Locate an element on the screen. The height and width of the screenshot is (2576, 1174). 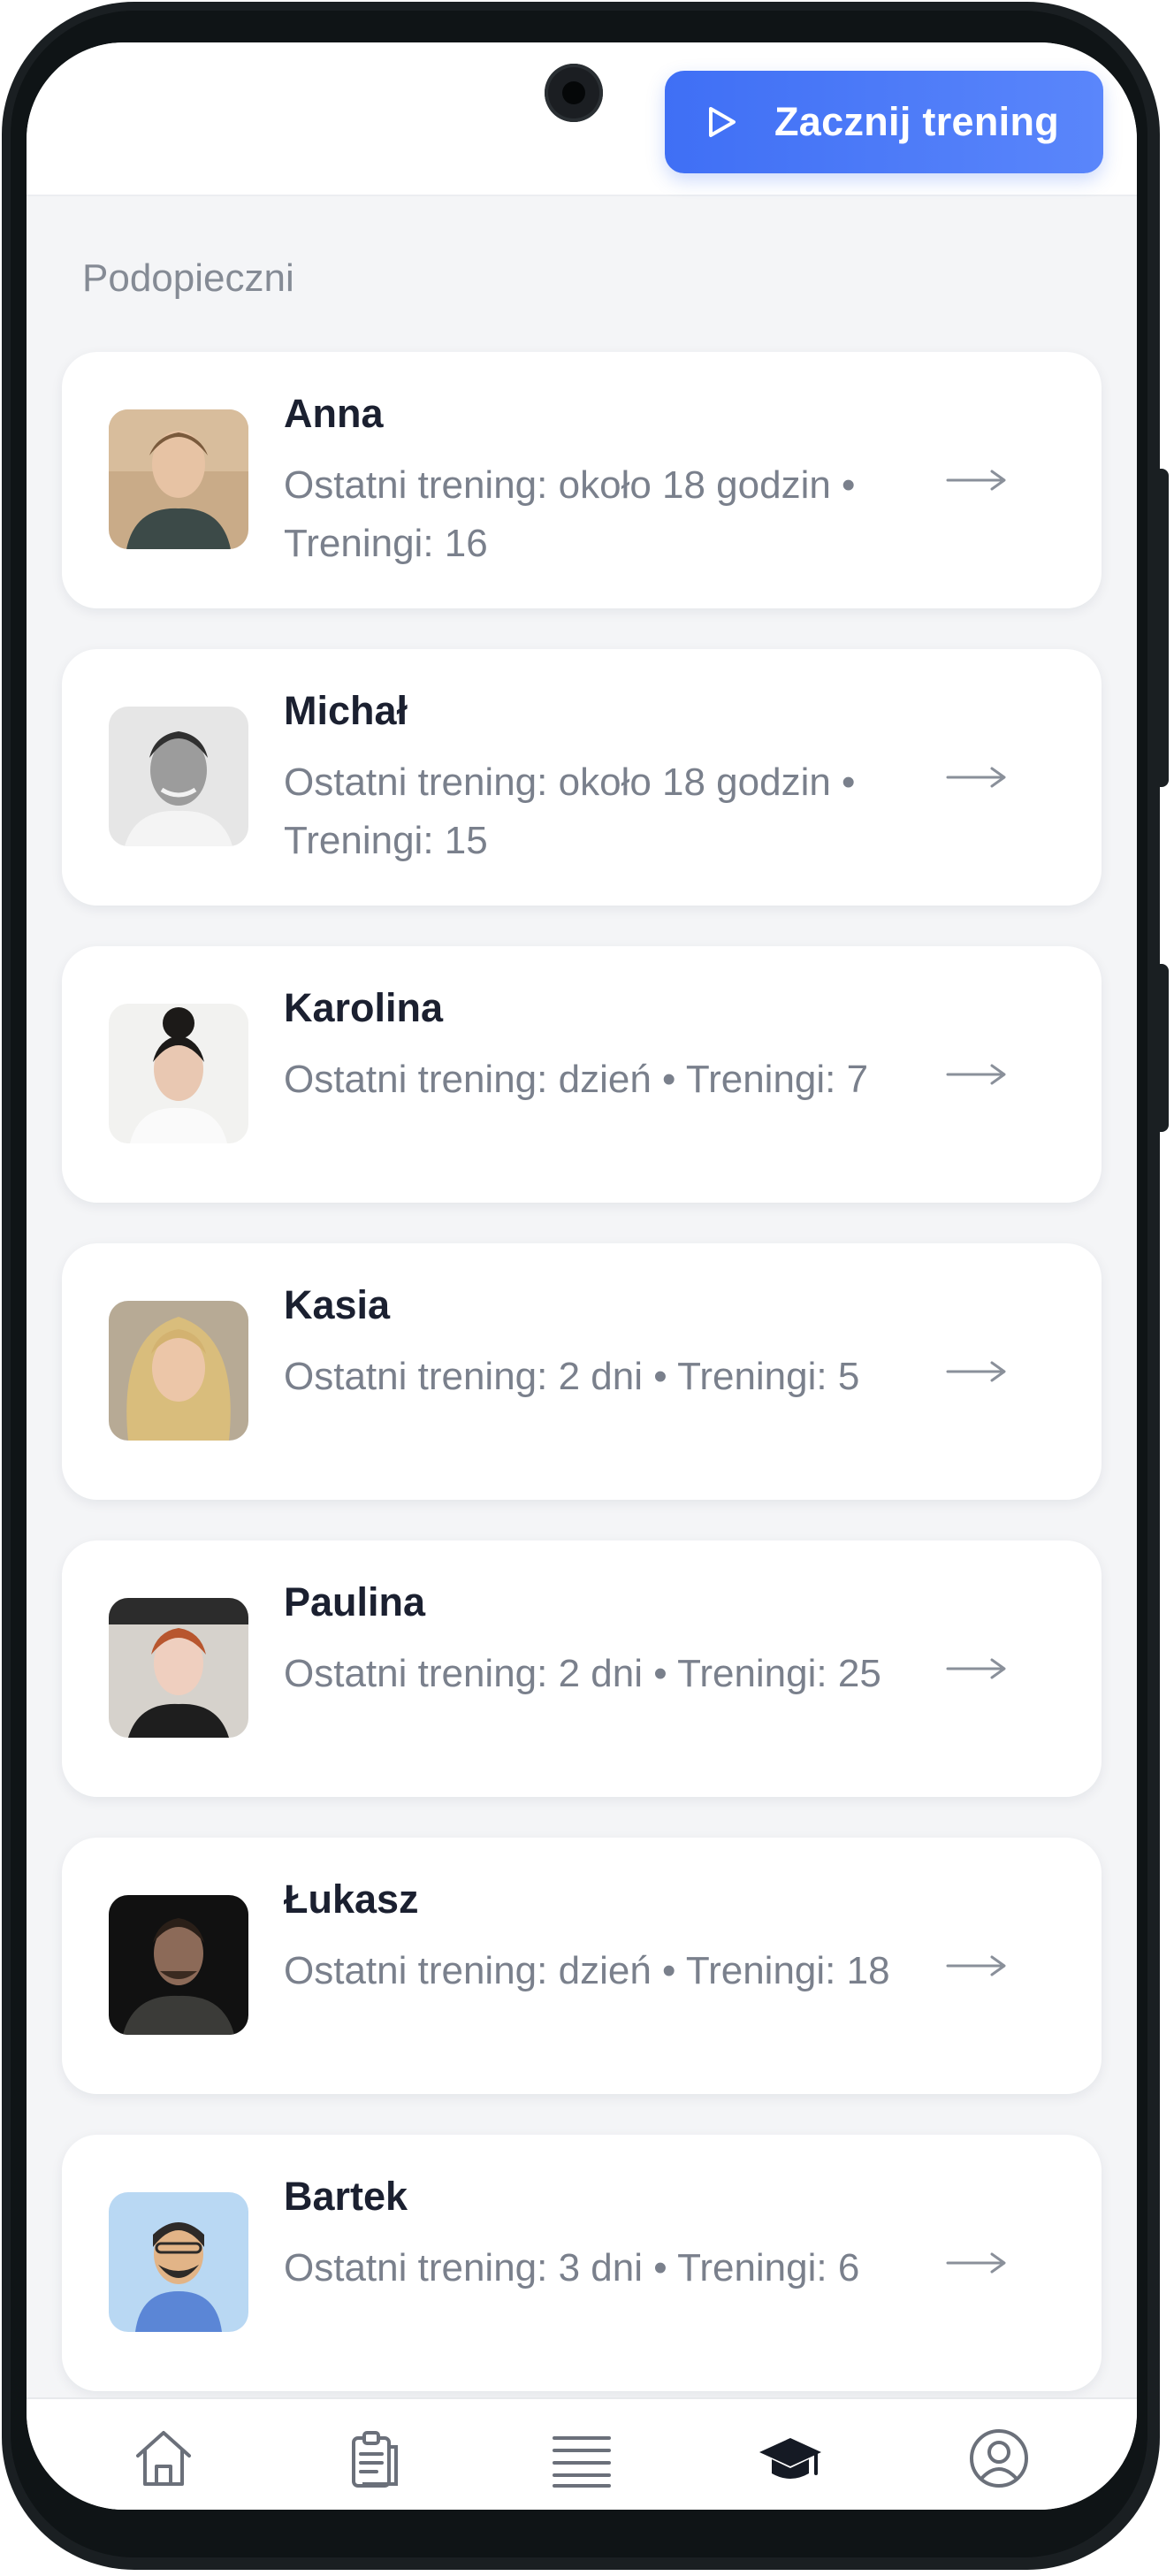
user-circle-icon is located at coordinates (999, 2458).